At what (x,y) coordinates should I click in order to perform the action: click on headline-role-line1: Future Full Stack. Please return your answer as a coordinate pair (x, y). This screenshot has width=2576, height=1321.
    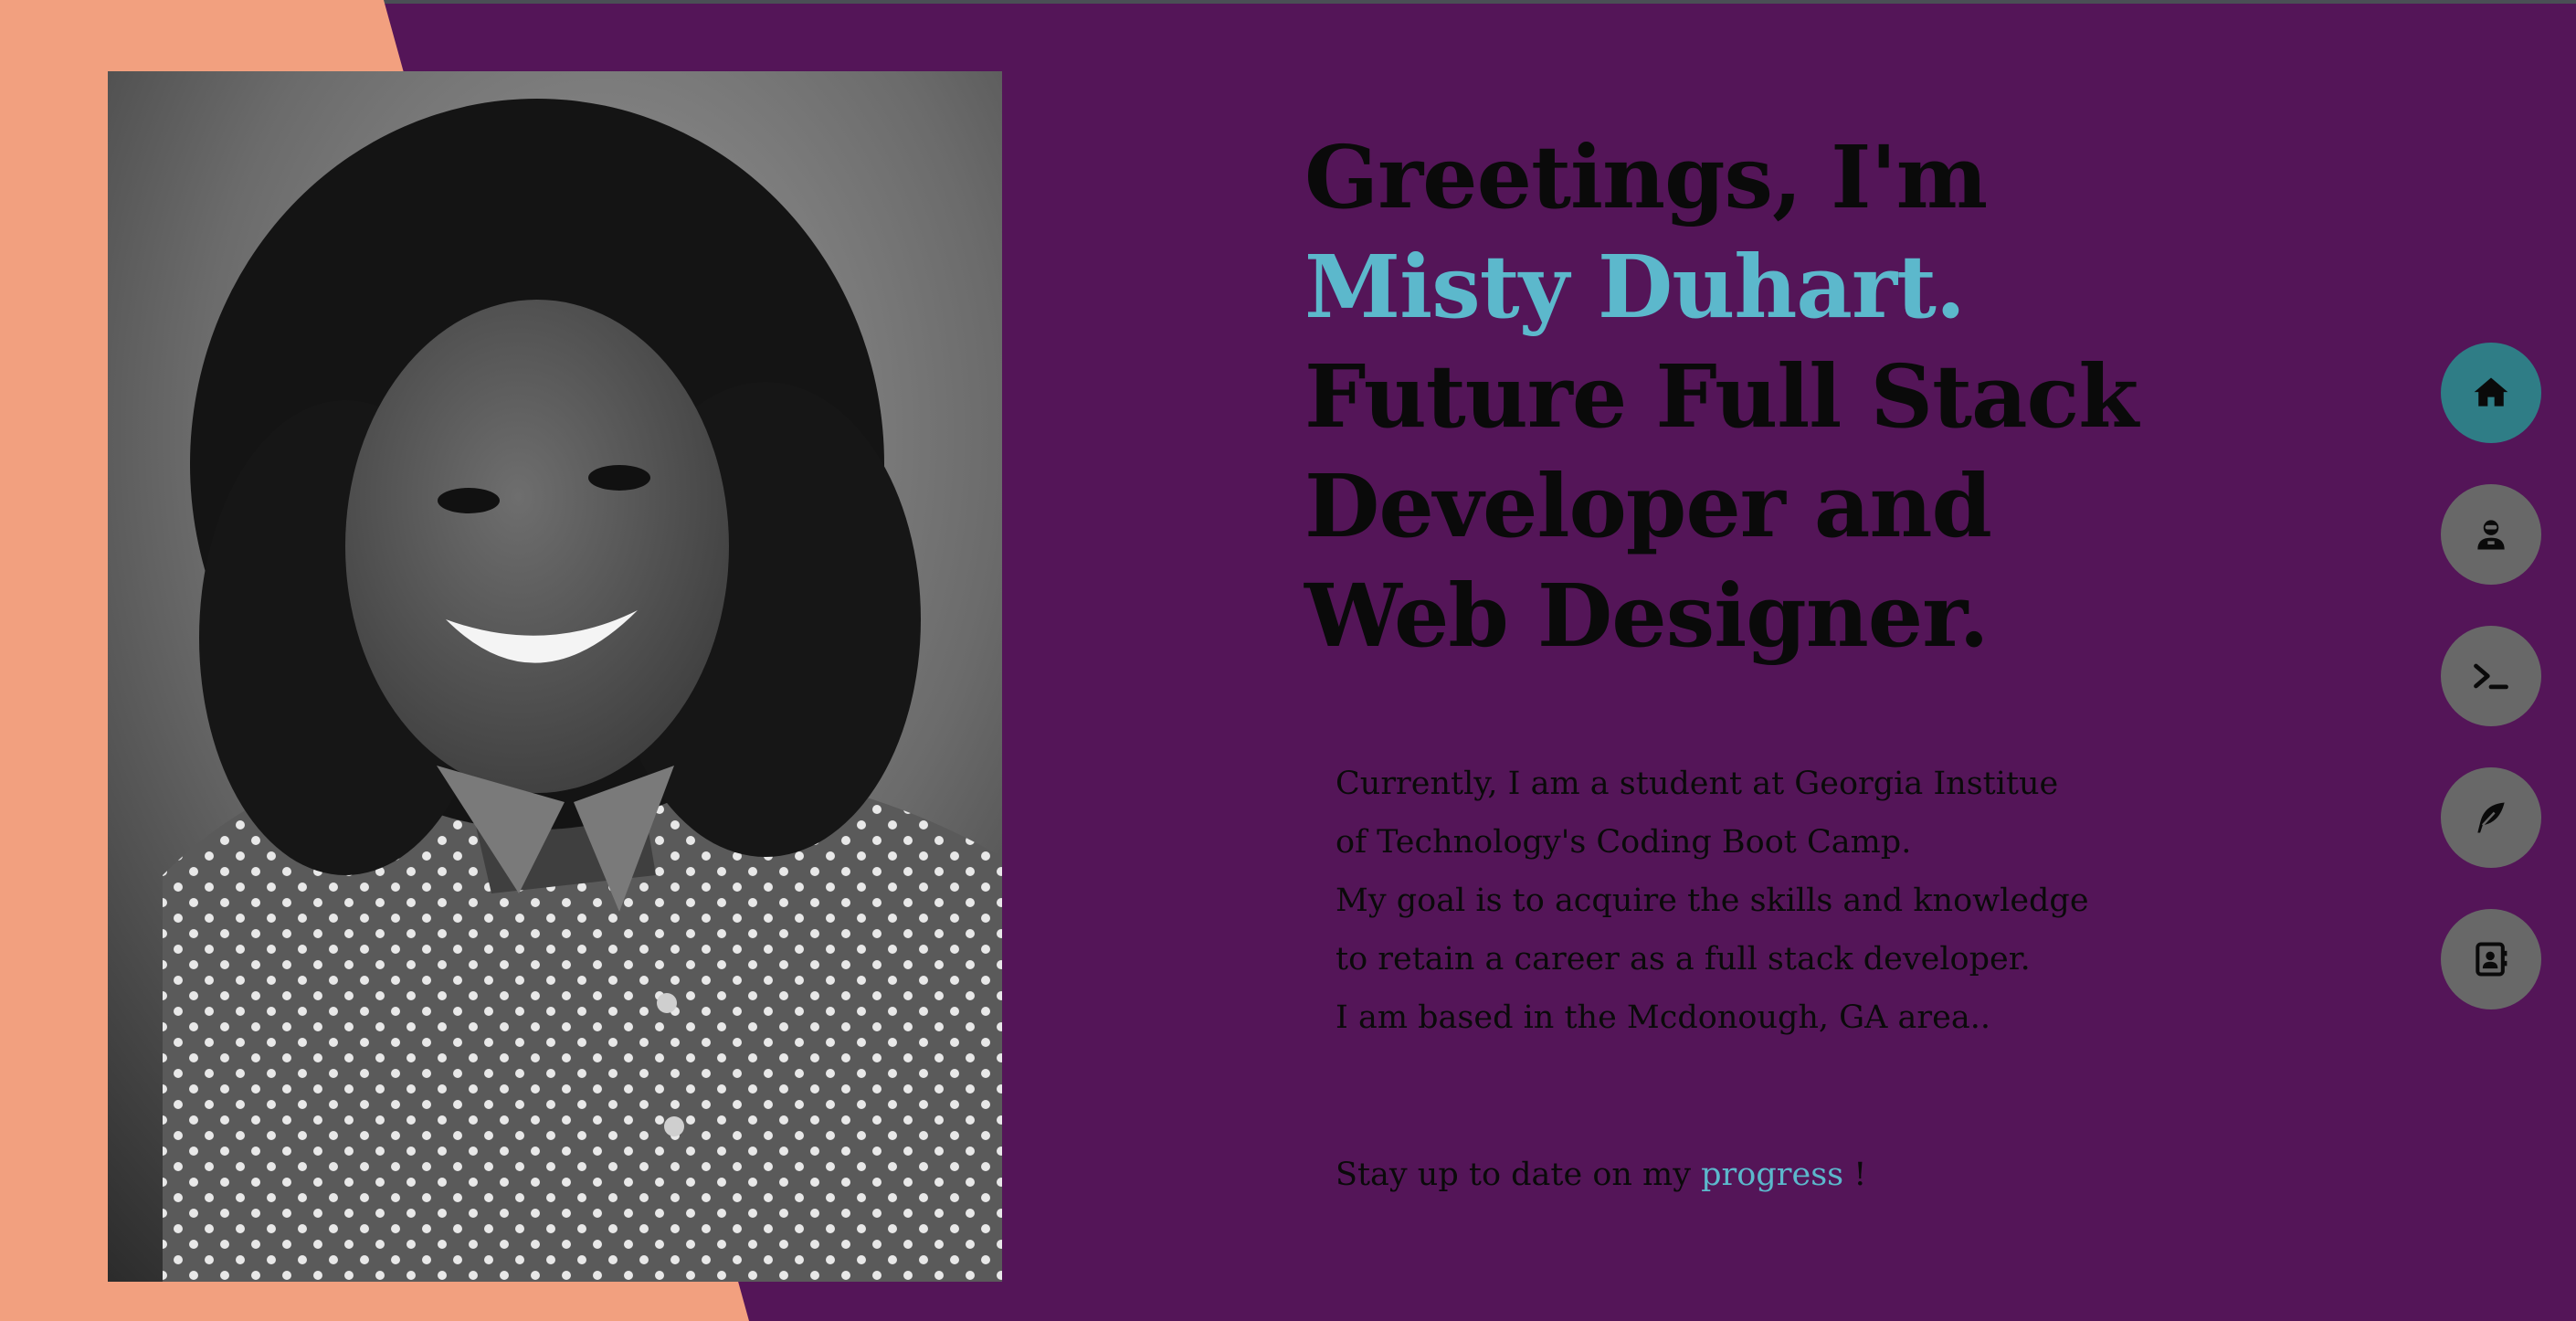
    Looking at the image, I should click on (1721, 397).